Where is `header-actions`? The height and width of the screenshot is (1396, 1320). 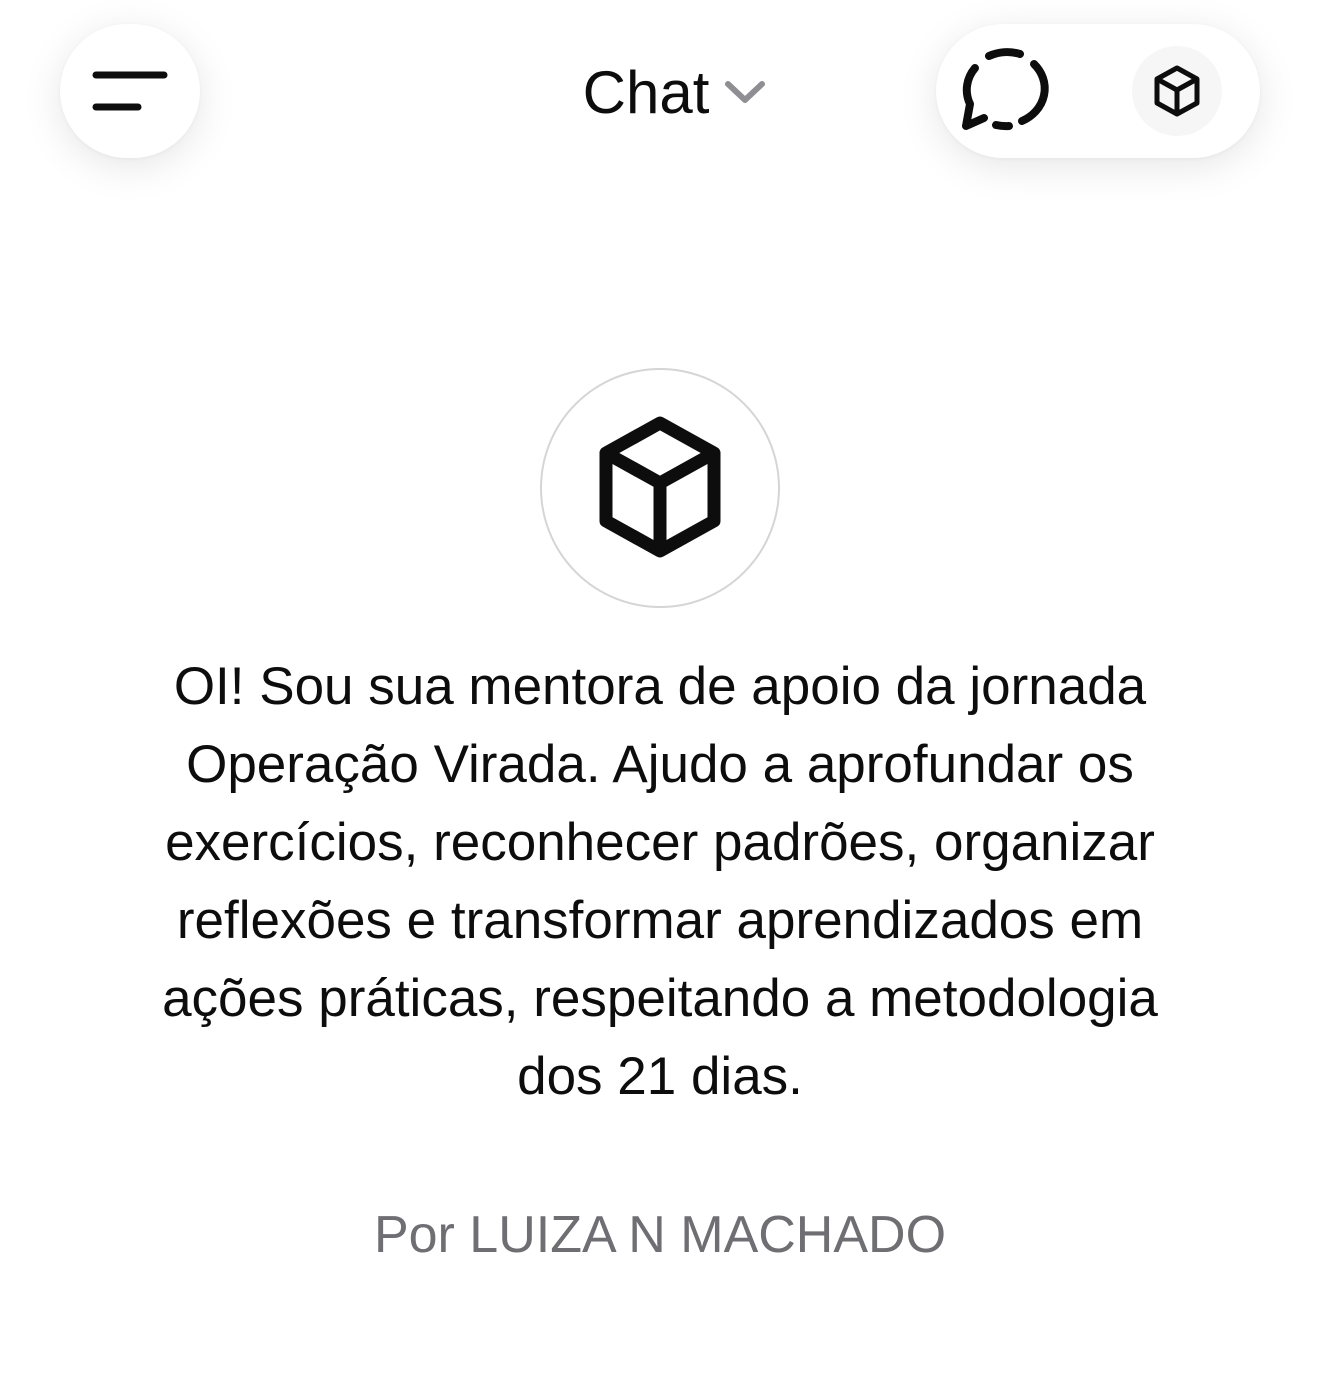
header-actions is located at coordinates (1098, 91).